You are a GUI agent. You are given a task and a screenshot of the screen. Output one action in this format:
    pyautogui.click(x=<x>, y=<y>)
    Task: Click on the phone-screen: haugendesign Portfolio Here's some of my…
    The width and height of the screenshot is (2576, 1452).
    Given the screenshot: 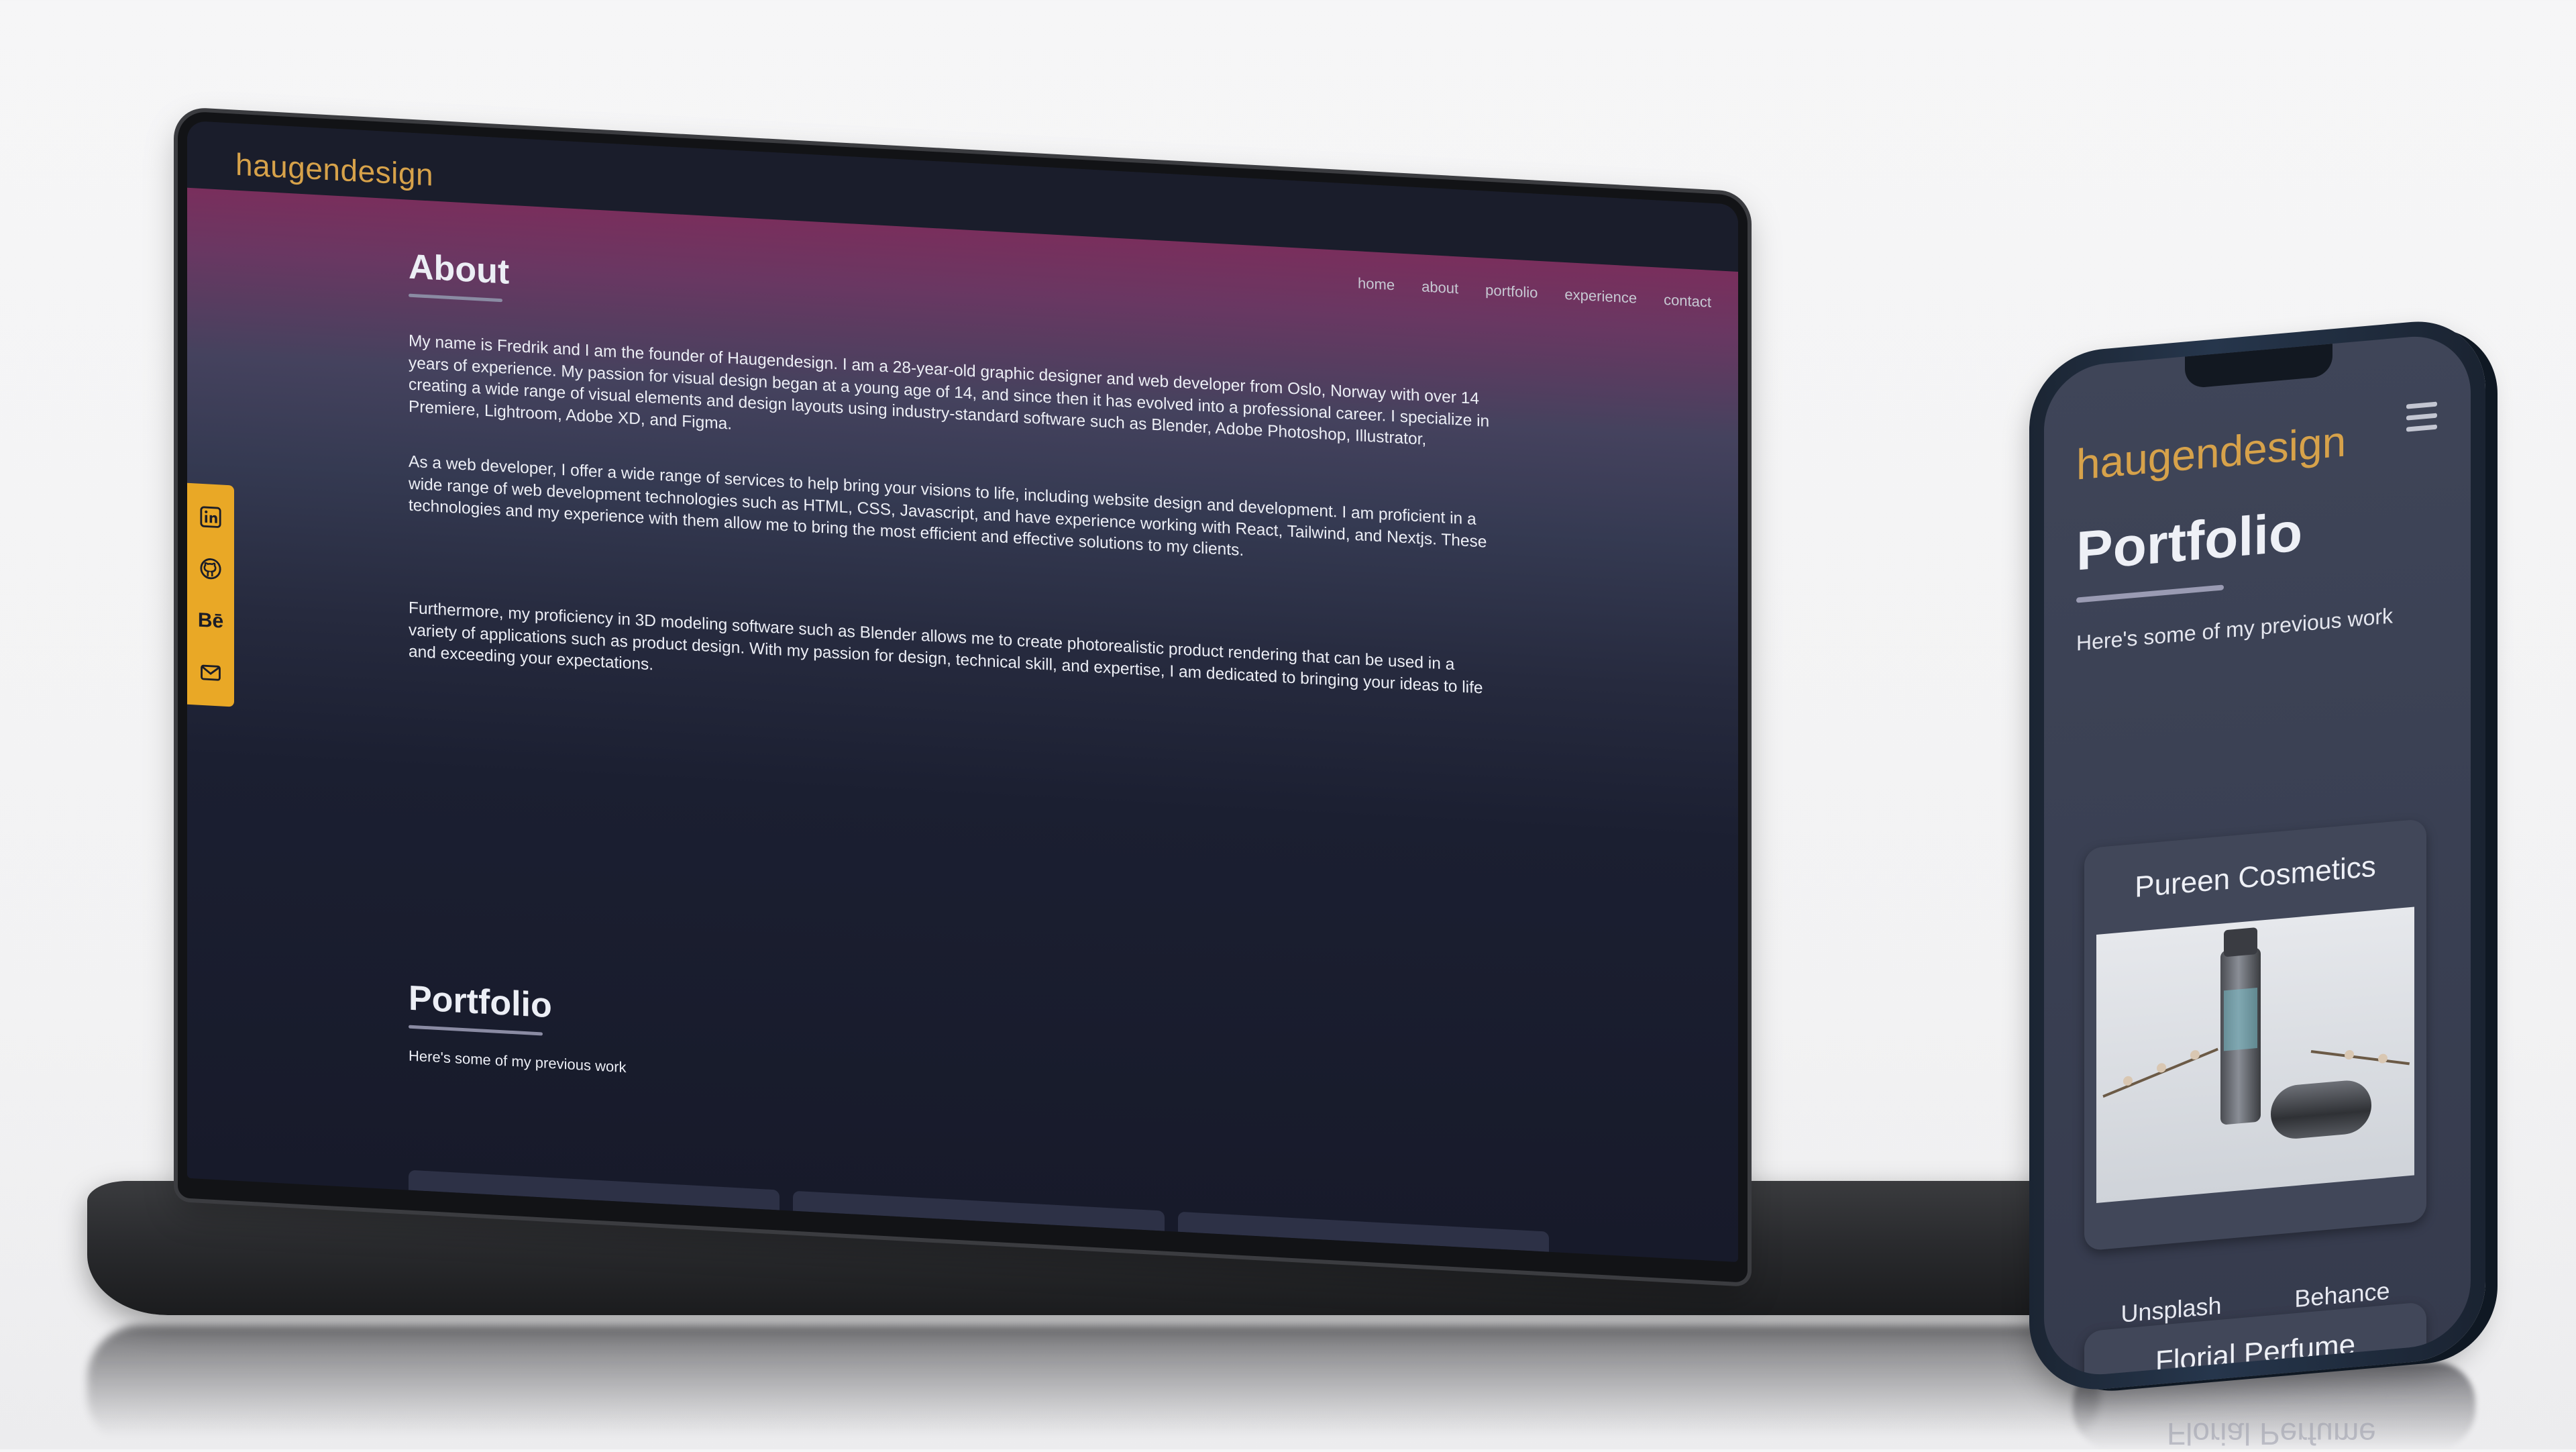 What is the action you would take?
    pyautogui.click(x=2257, y=856)
    